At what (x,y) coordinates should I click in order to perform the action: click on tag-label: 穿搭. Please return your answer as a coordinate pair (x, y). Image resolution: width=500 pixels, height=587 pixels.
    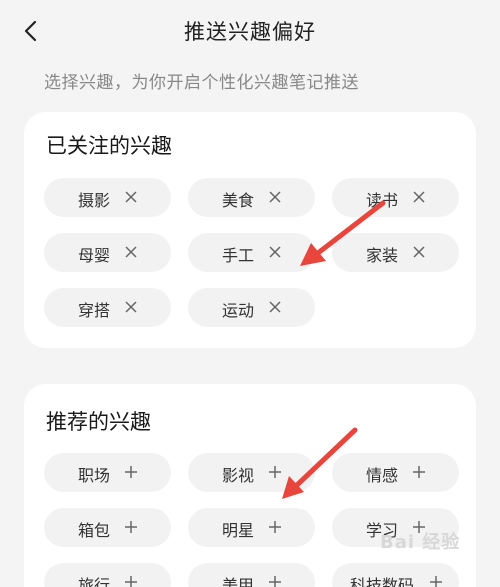
    Looking at the image, I should click on (94, 310).